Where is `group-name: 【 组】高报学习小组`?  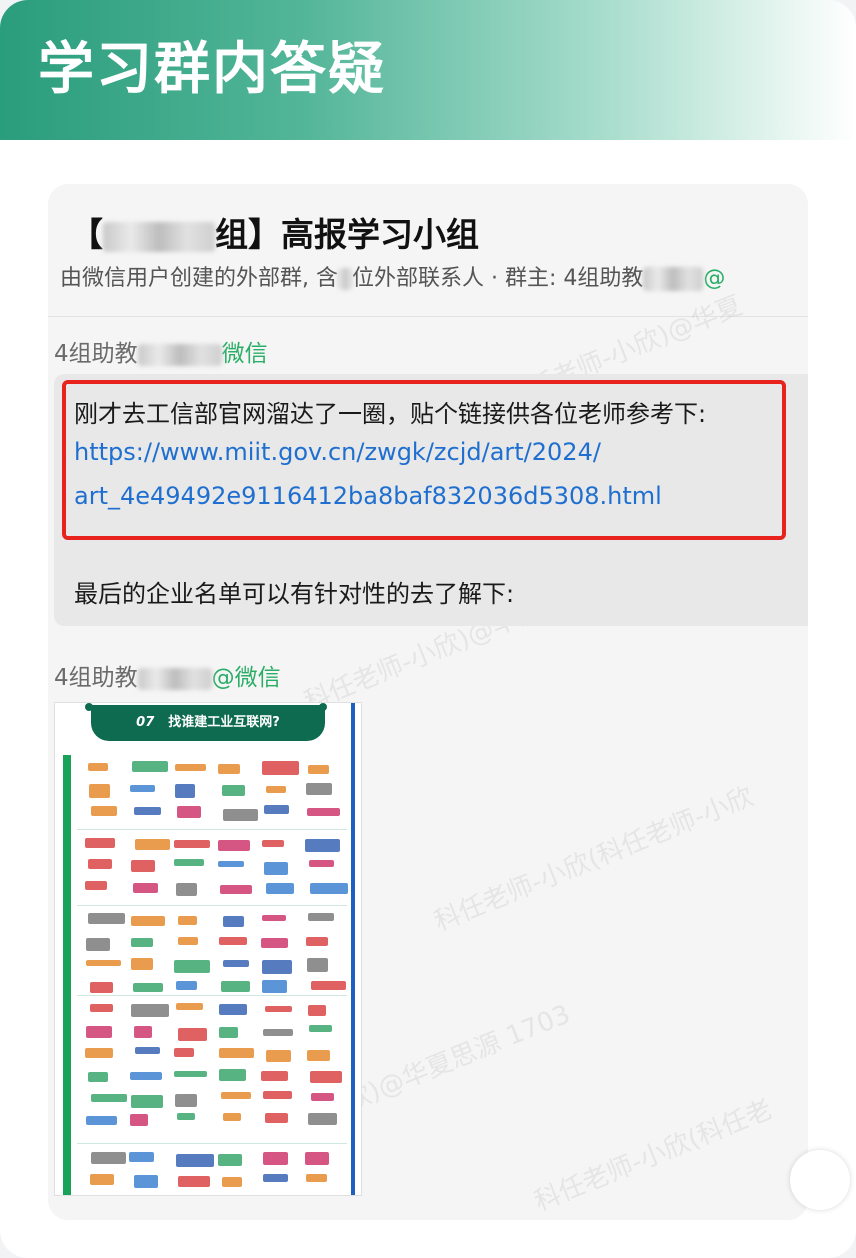 group-name: 【 组】高报学习小组 is located at coordinates (274, 232).